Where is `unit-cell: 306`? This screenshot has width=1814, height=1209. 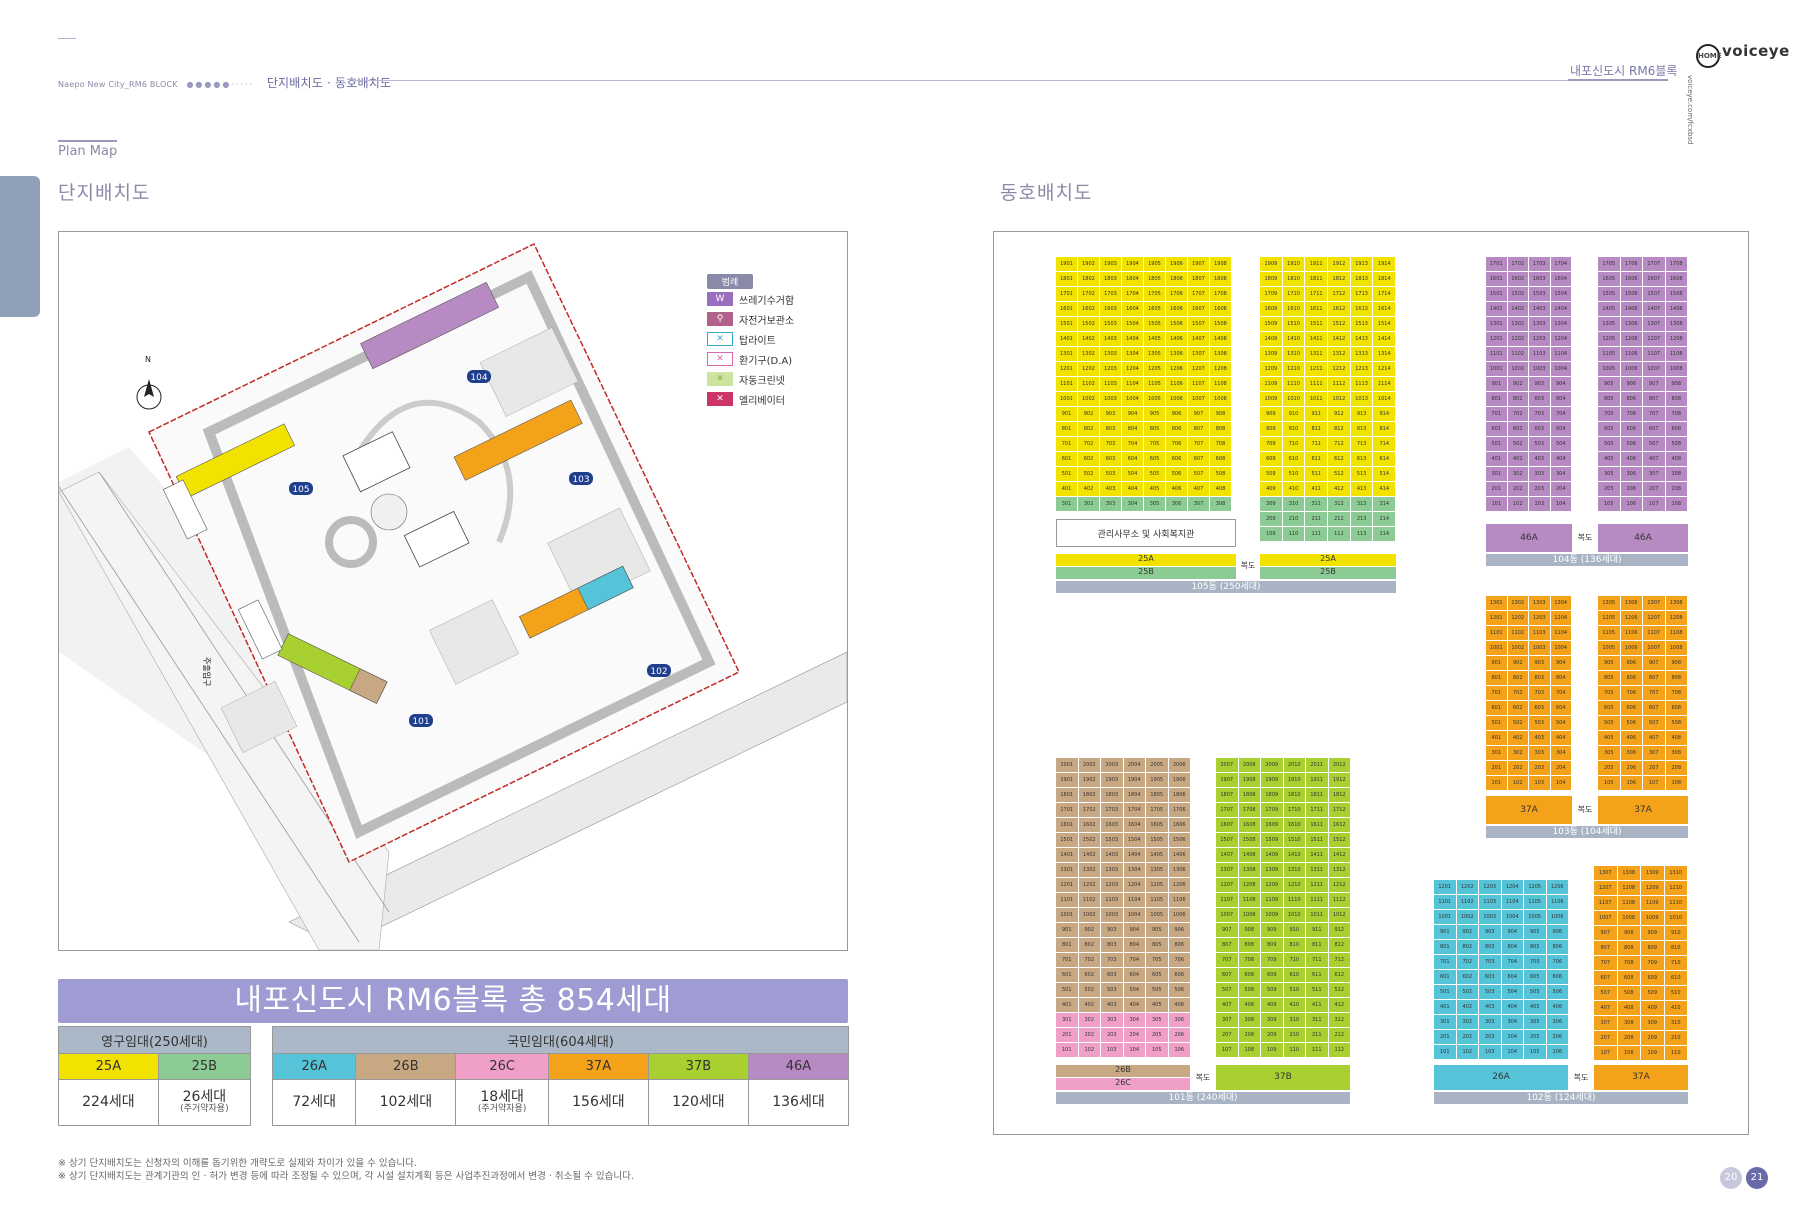
unit-cell: 306 is located at coordinates (1631, 753).